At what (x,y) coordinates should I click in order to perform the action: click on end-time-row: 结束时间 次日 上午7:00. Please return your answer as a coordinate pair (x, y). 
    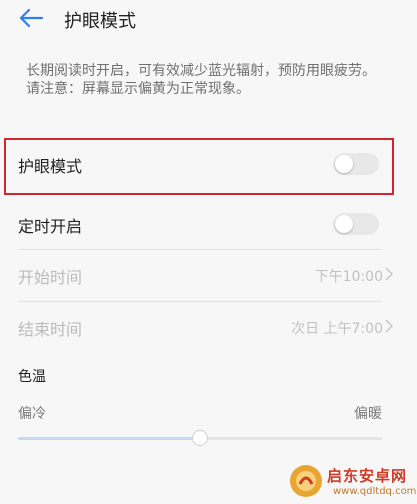
    Looking at the image, I should click on (208, 328).